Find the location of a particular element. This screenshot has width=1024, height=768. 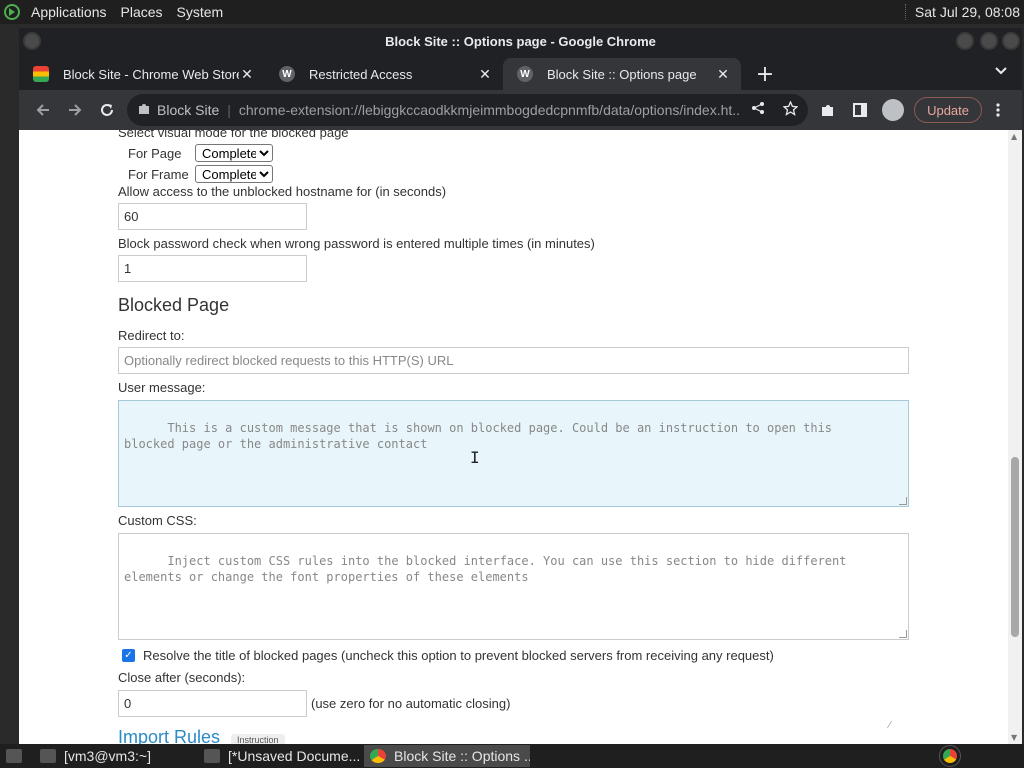

text-cursor-icon: I is located at coordinates (475, 457).